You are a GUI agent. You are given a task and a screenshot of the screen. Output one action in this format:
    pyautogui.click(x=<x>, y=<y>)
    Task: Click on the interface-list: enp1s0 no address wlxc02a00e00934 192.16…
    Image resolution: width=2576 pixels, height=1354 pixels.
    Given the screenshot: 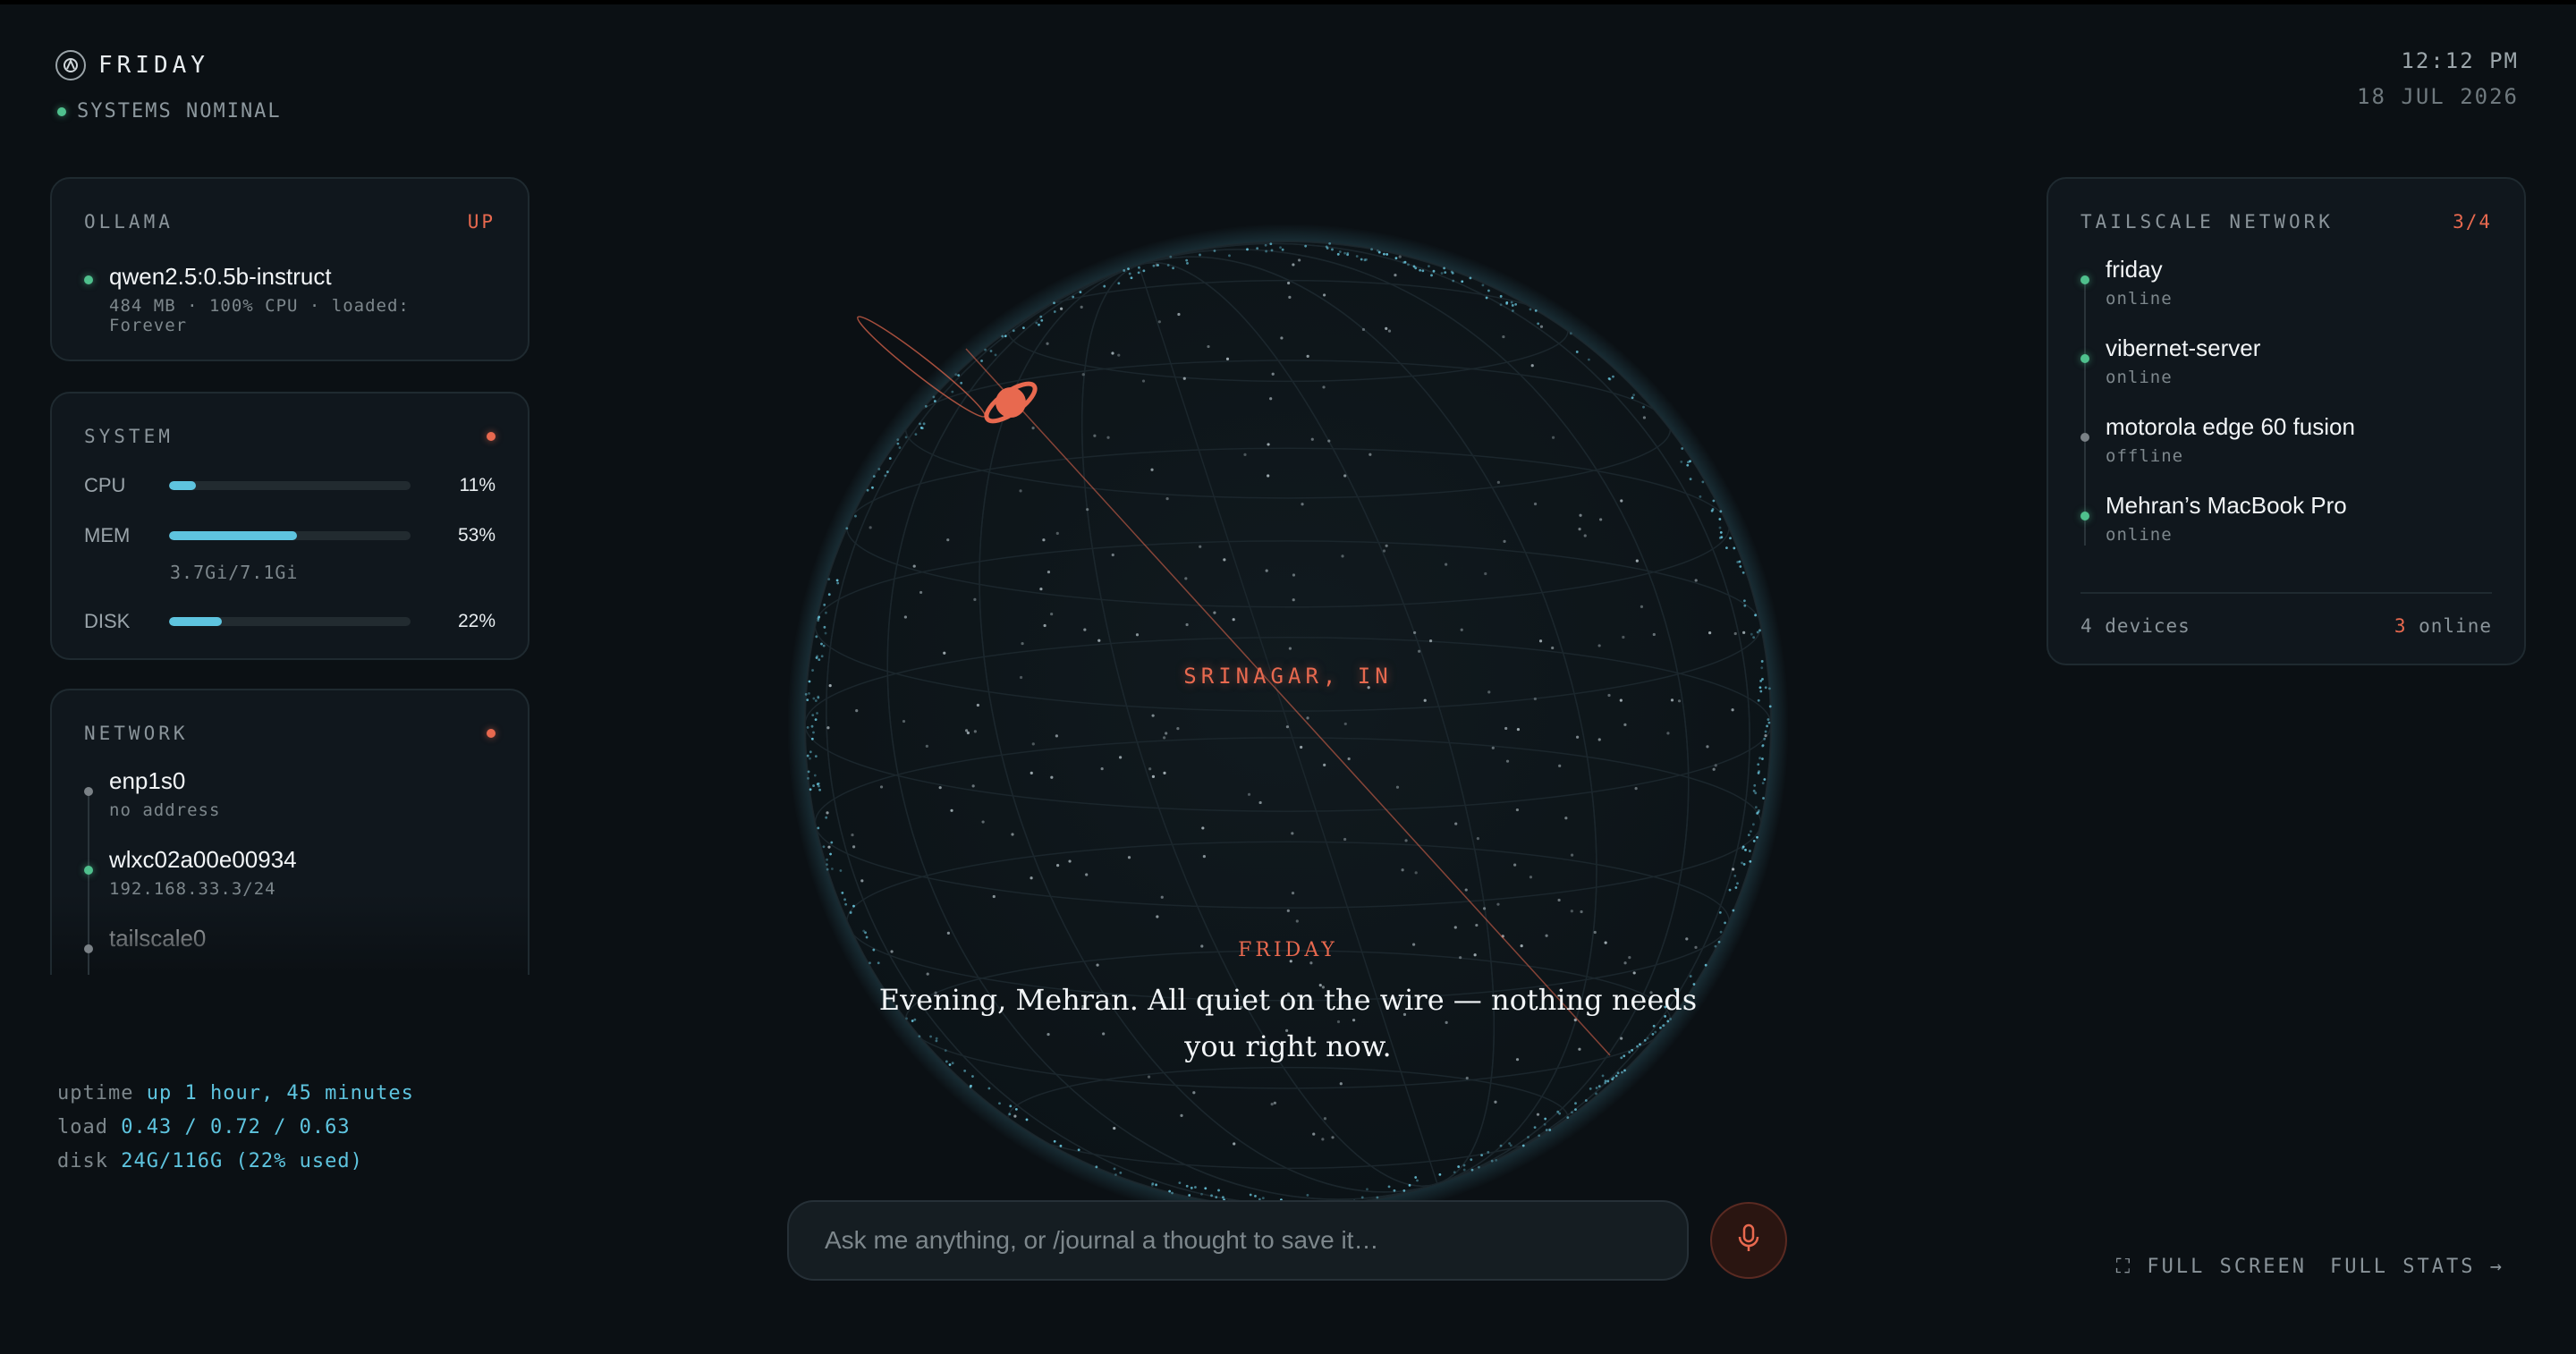 What is the action you would take?
    pyautogui.click(x=290, y=871)
    